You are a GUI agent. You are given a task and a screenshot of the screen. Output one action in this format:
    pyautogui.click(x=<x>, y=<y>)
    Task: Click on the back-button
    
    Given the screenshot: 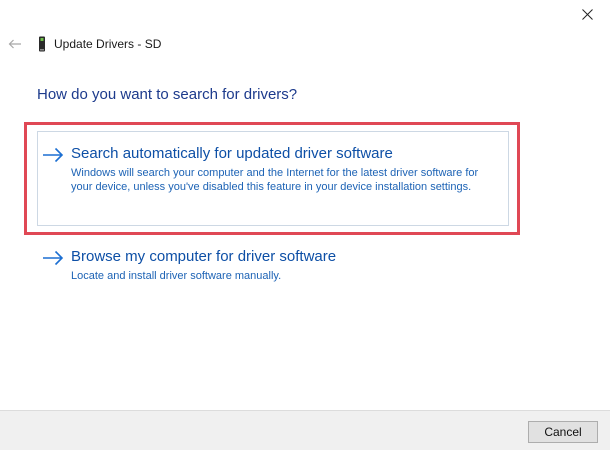 What is the action you would take?
    pyautogui.click(x=15, y=44)
    